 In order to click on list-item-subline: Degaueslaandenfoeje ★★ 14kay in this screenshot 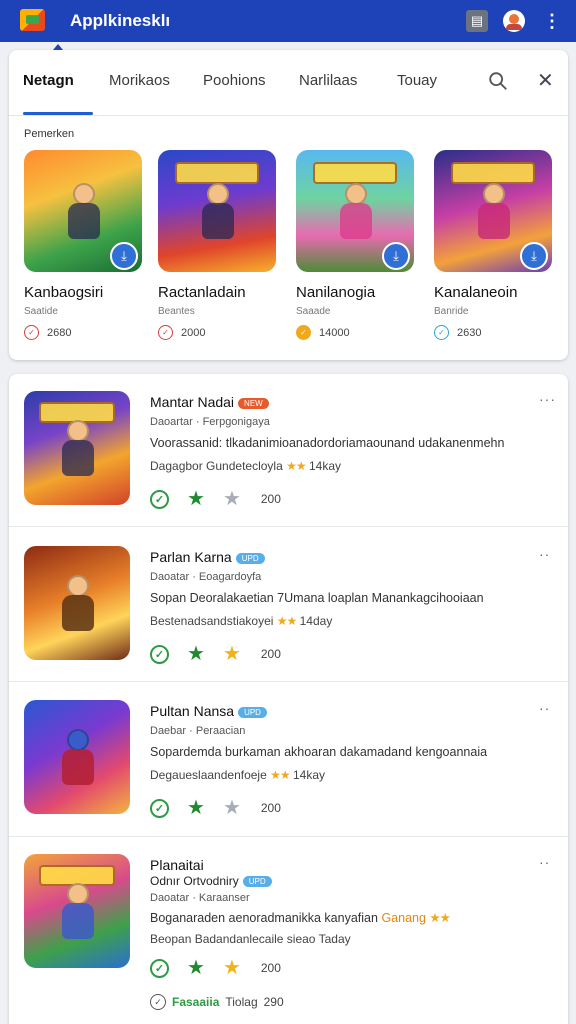, I will do `click(237, 775)`.